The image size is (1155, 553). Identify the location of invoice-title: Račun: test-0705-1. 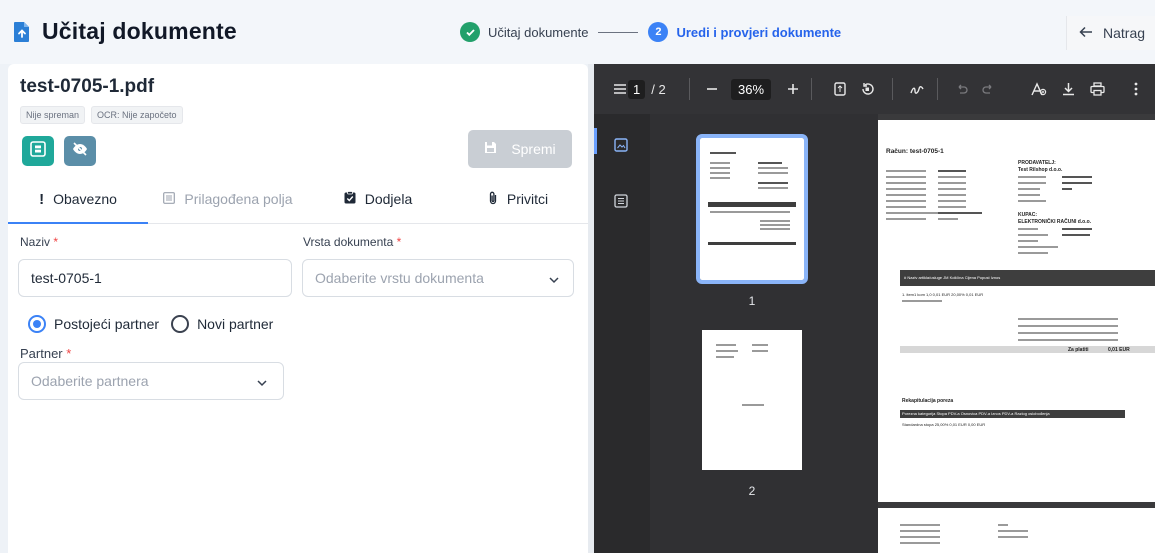
(915, 151).